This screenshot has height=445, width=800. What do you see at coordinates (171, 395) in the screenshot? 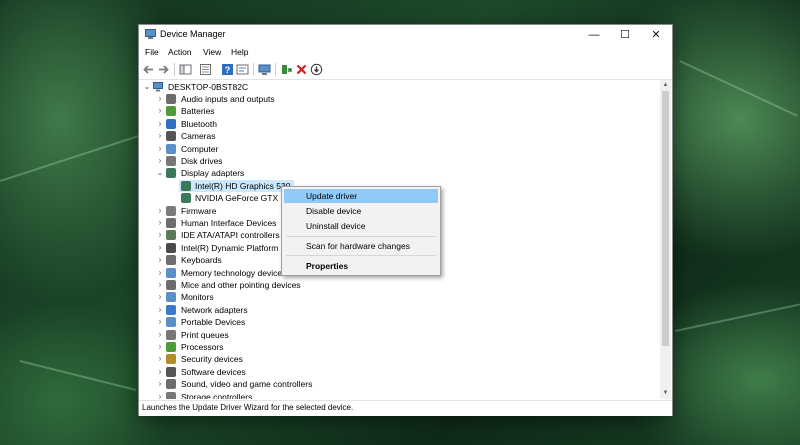
I see `storage-icon` at bounding box center [171, 395].